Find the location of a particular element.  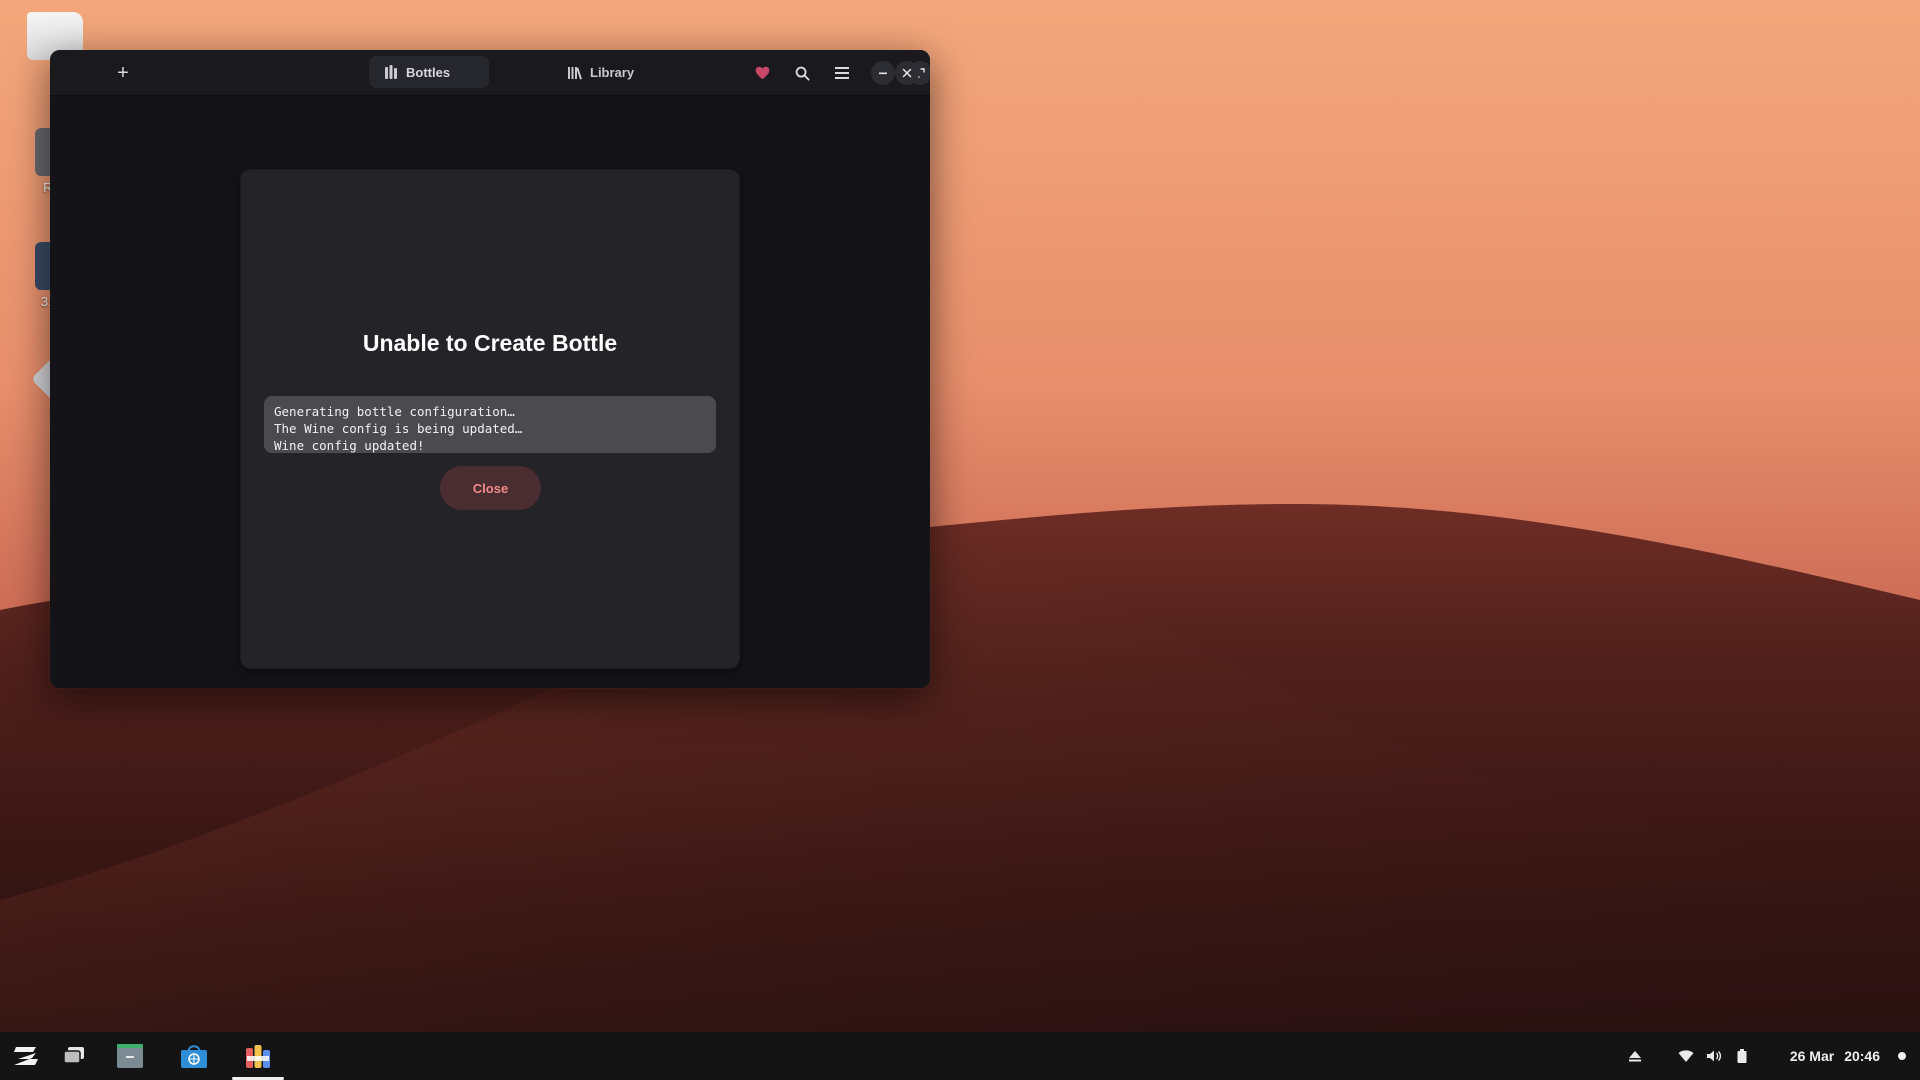

eject-button is located at coordinates (1635, 1056).